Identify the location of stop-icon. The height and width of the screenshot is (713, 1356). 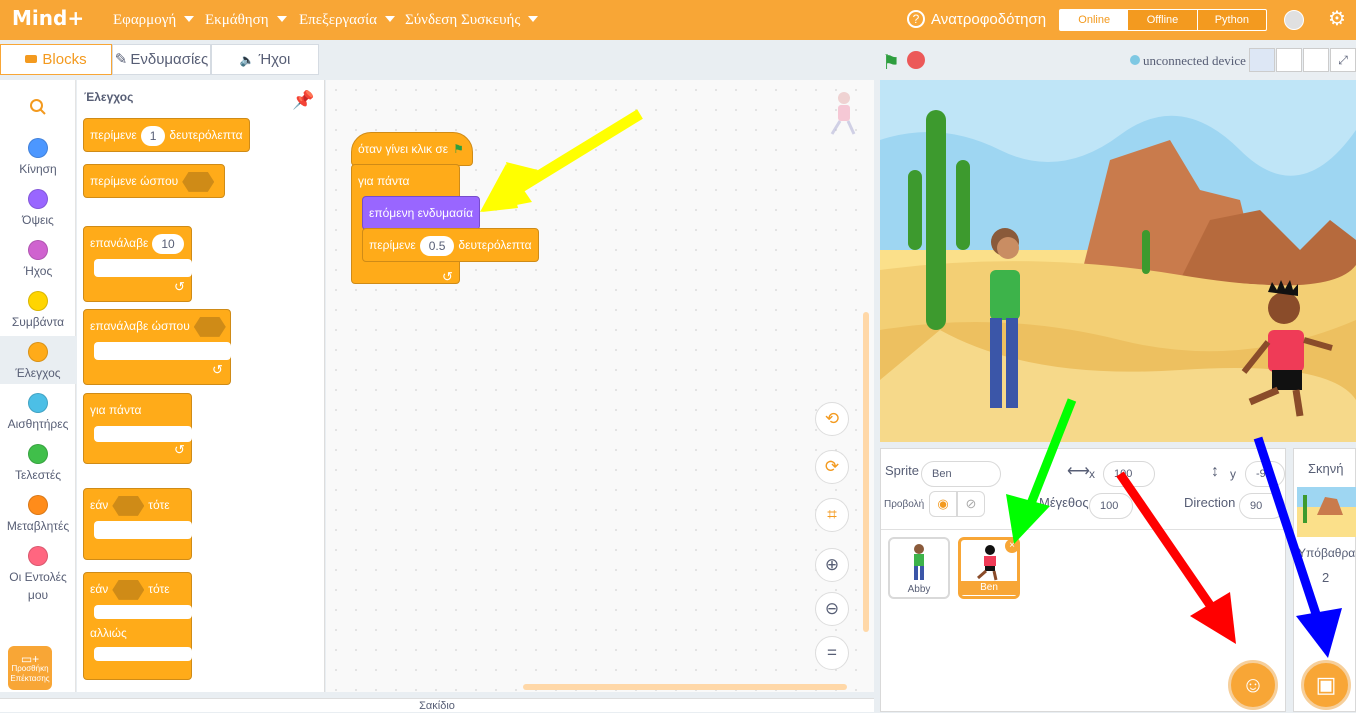
(916, 60).